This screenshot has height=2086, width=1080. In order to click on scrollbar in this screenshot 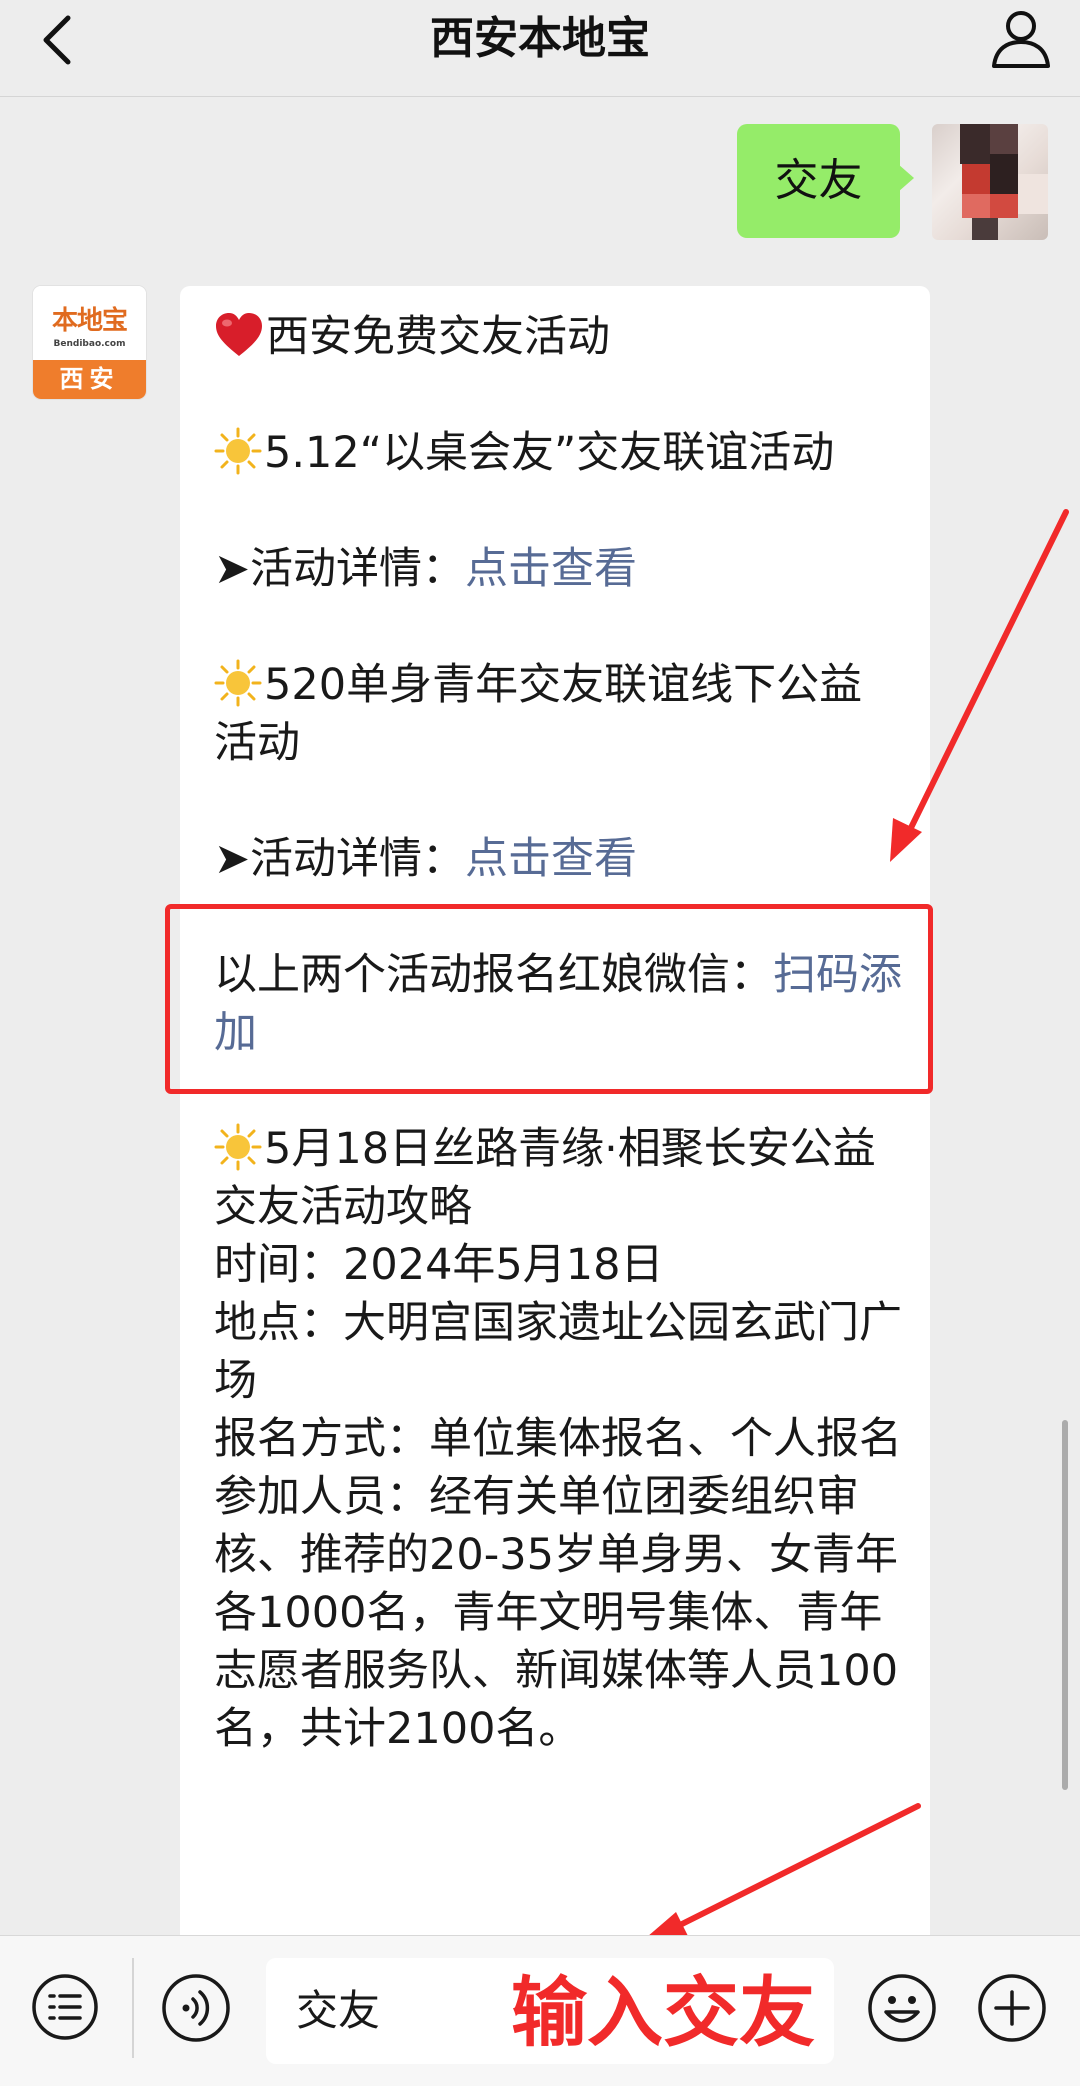, I will do `click(1065, 1605)`.